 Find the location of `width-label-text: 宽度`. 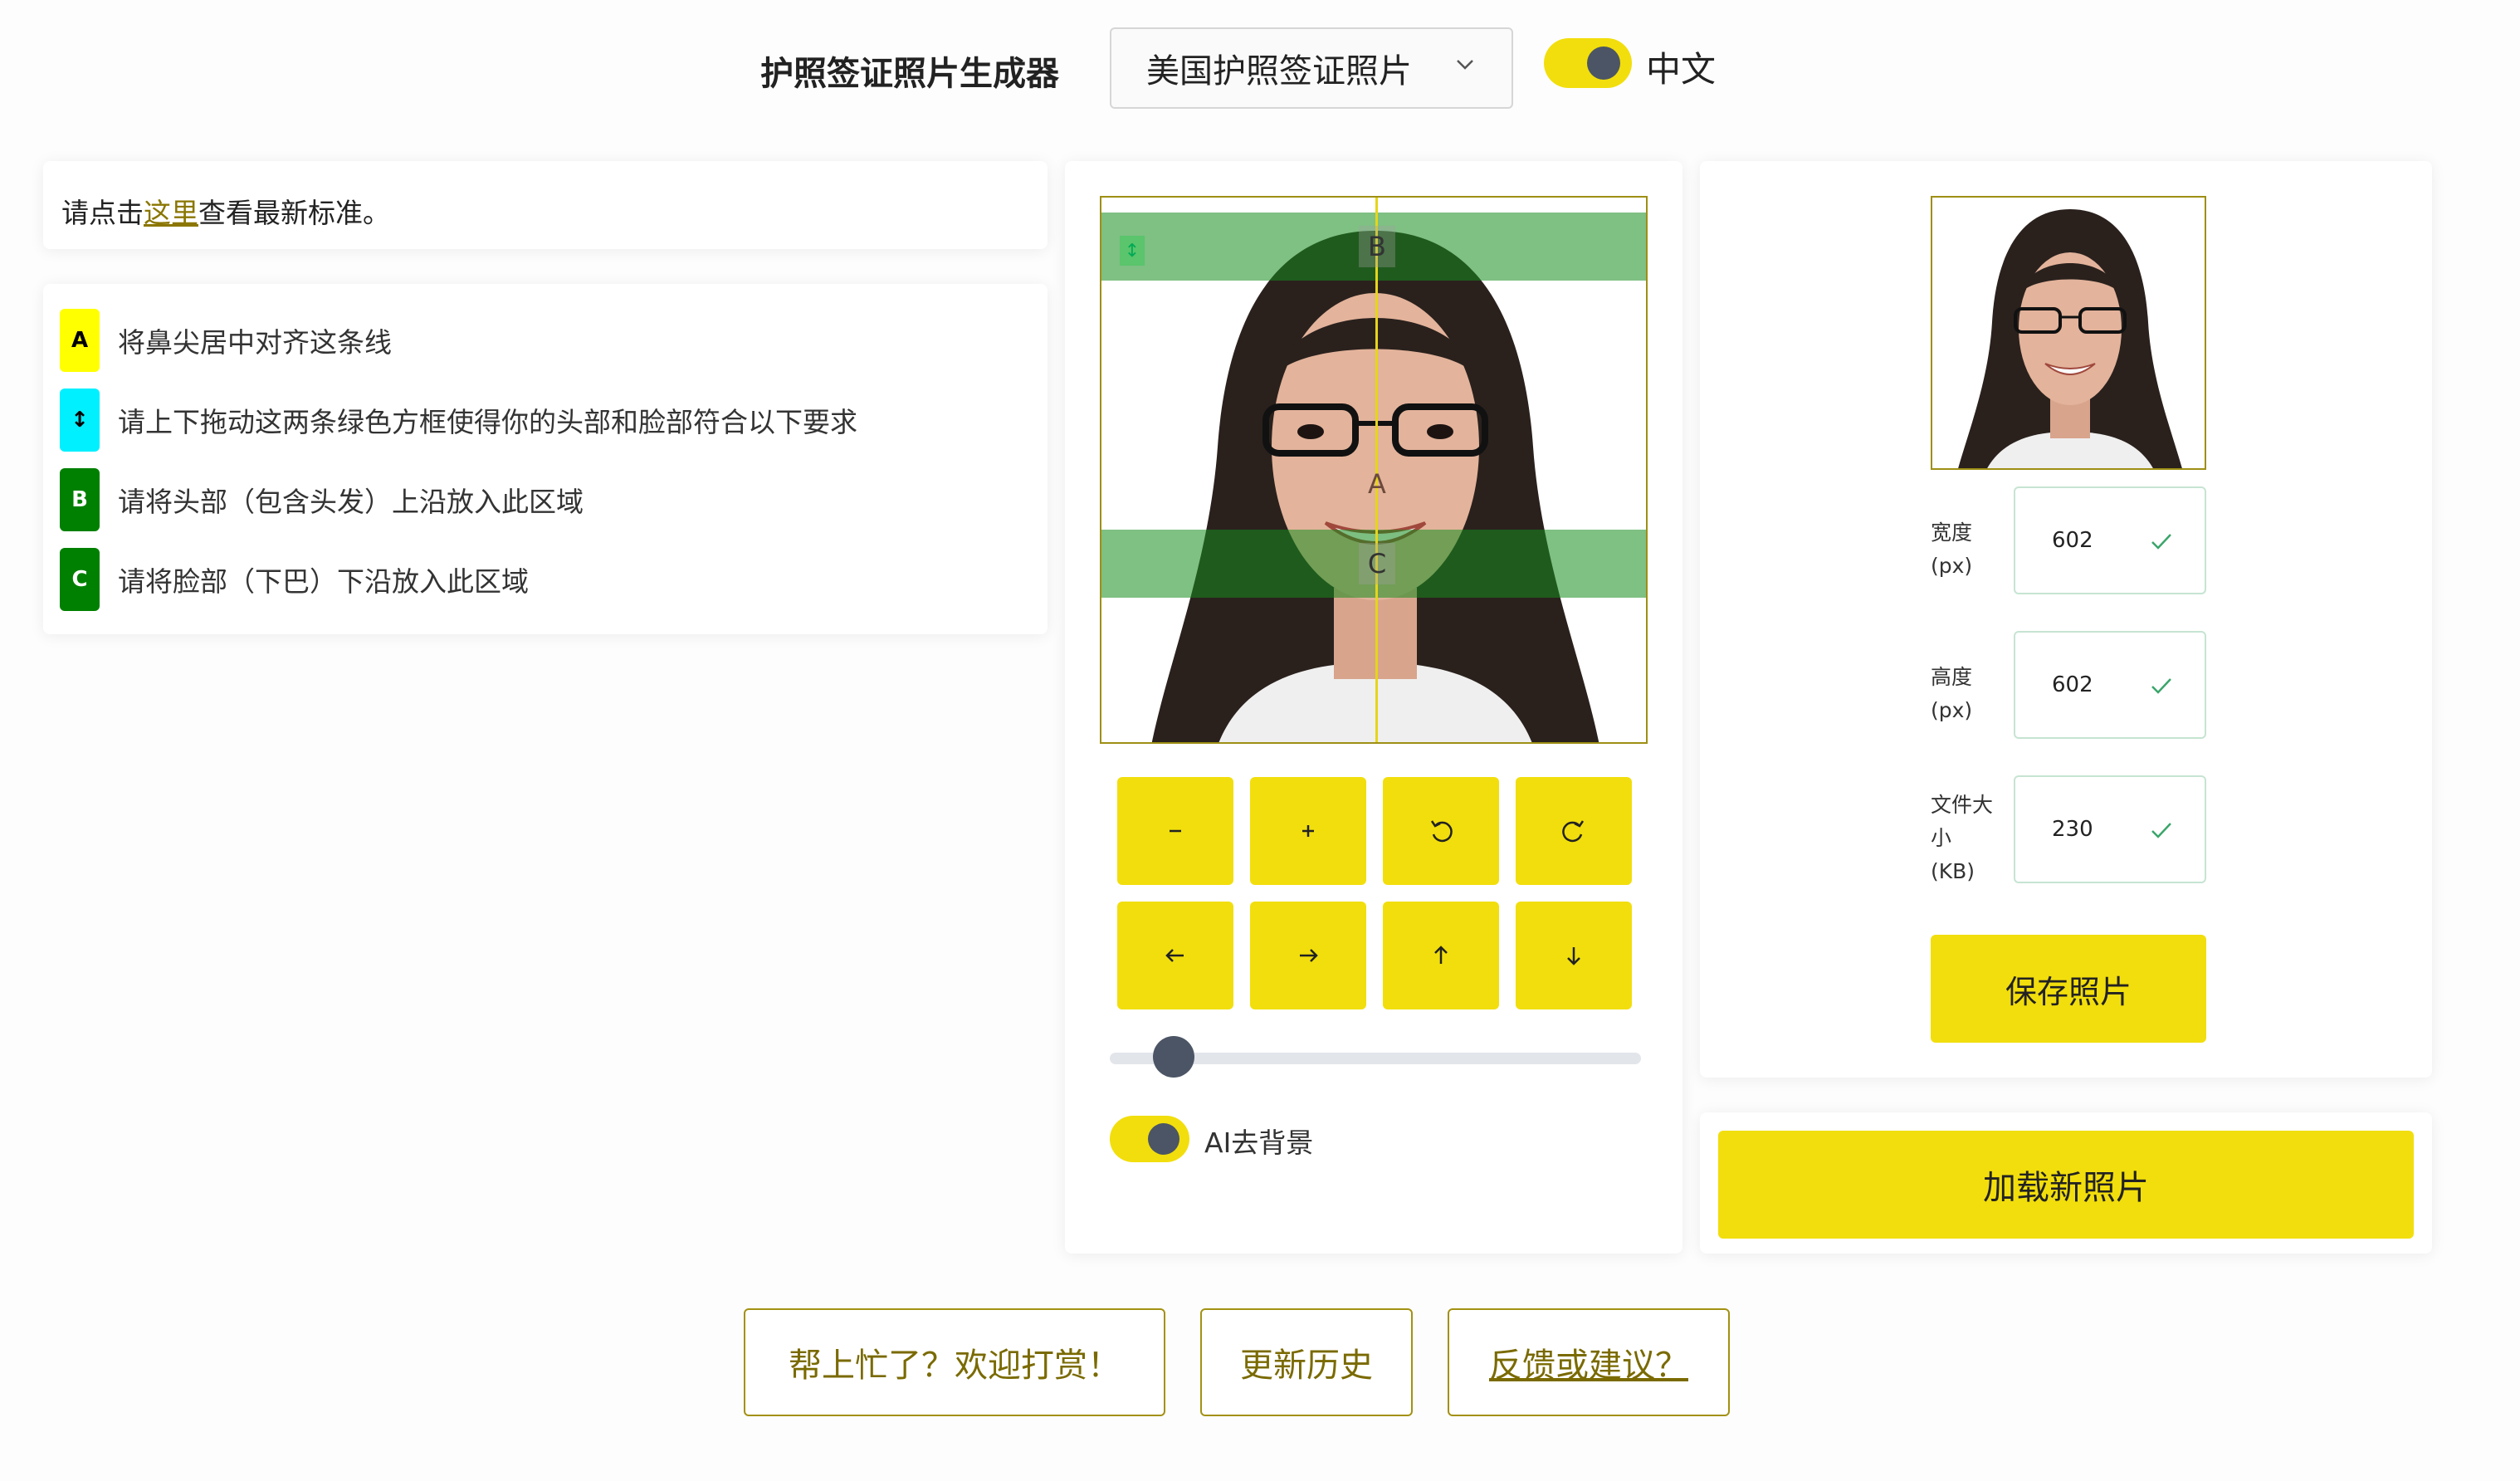

width-label-text: 宽度 is located at coordinates (1952, 533).